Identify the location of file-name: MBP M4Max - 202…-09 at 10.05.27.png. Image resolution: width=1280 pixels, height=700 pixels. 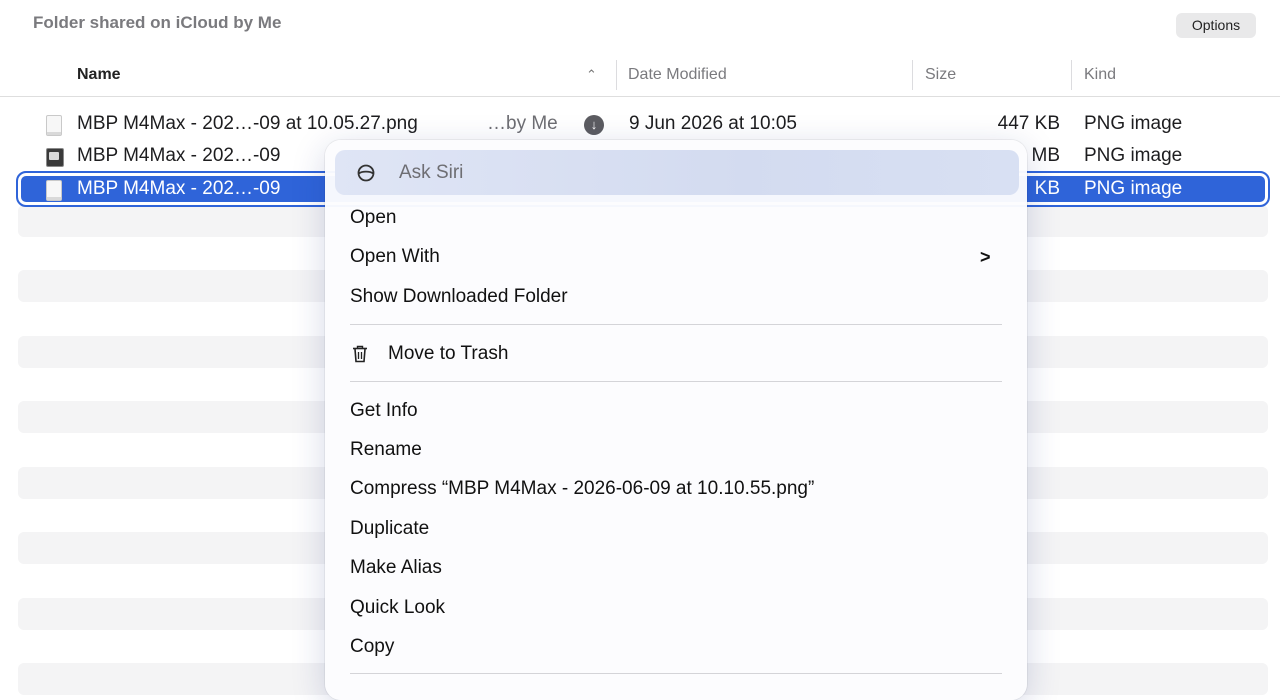
(247, 123).